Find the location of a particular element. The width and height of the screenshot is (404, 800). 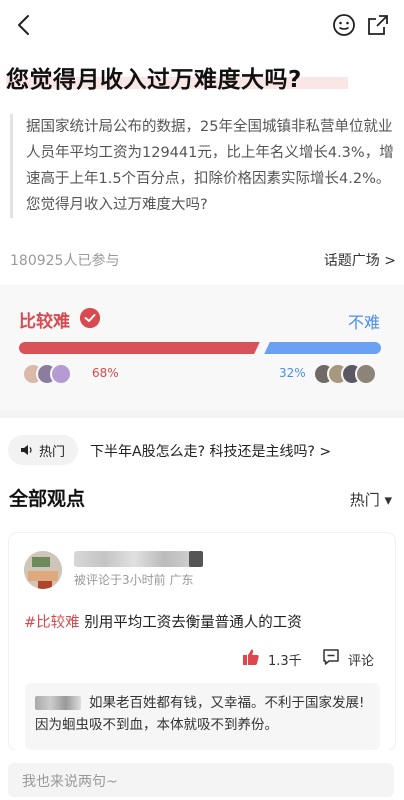

like-button: 1.3千 is located at coordinates (277, 658).